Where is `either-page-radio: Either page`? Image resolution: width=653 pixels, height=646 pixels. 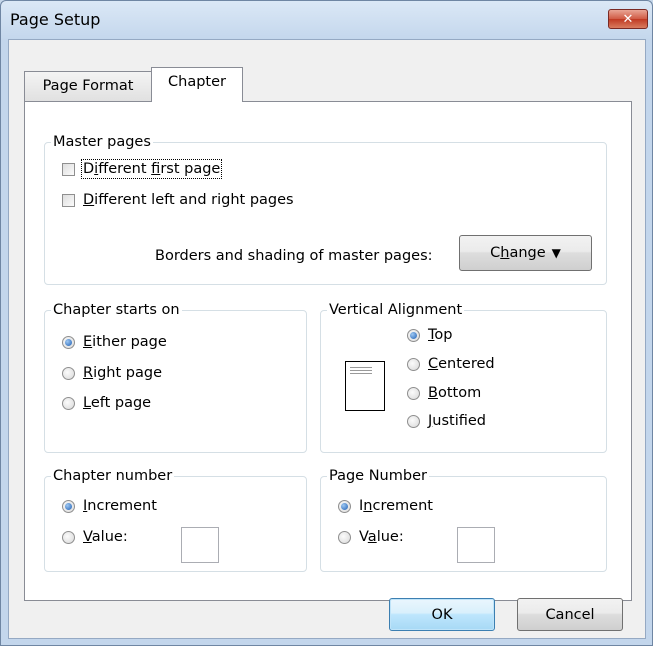
either-page-radio: Either page is located at coordinates (114, 342).